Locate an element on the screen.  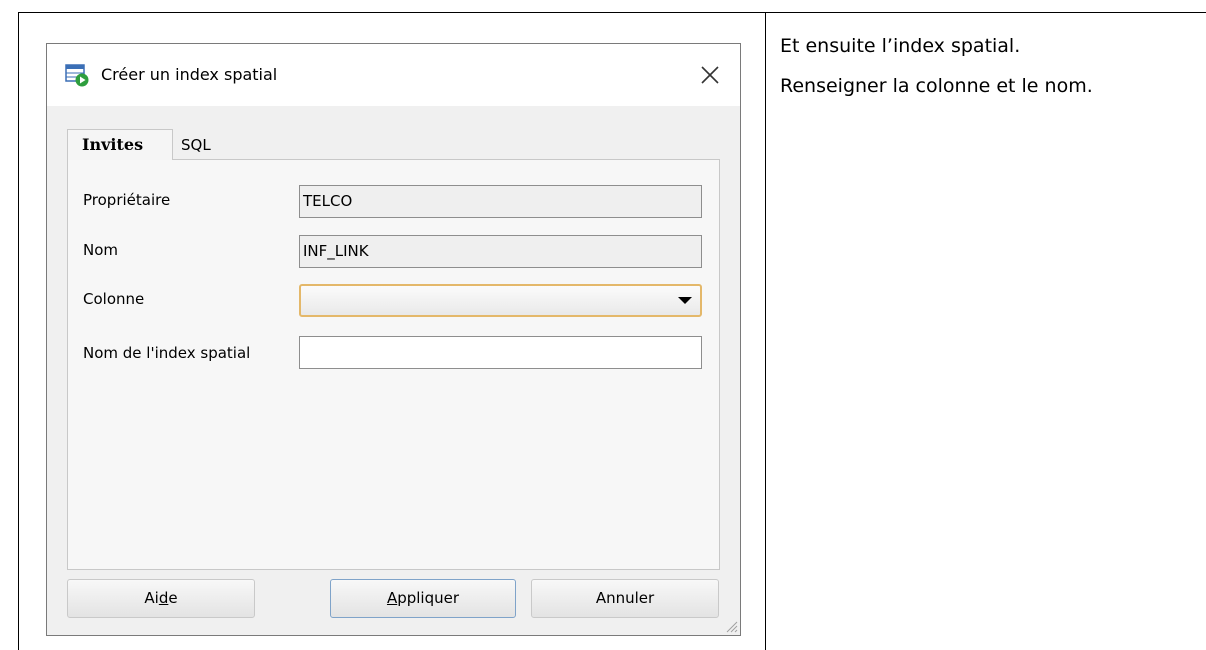
help-label-mnemonic: d is located at coordinates (163, 598).